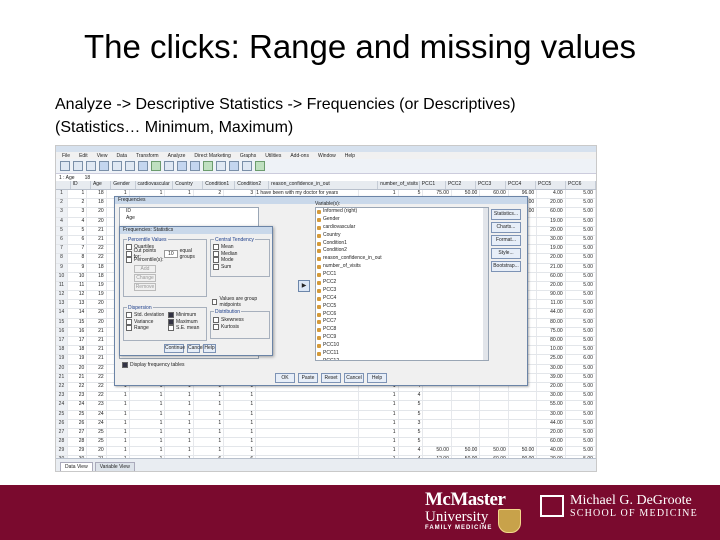 The width and height of the screenshot is (720, 540). Describe the element at coordinates (195, 166) in the screenshot. I see `insert-variable-icon` at that location.